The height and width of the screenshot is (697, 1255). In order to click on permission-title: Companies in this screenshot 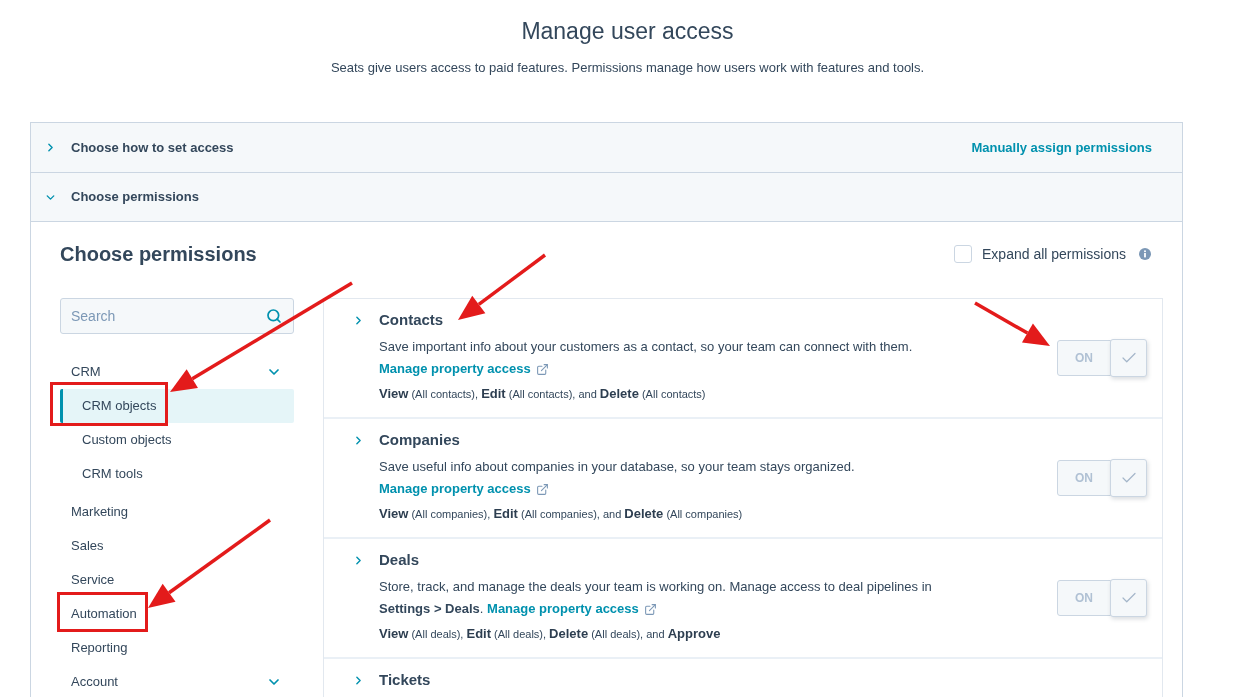, I will do `click(419, 440)`.